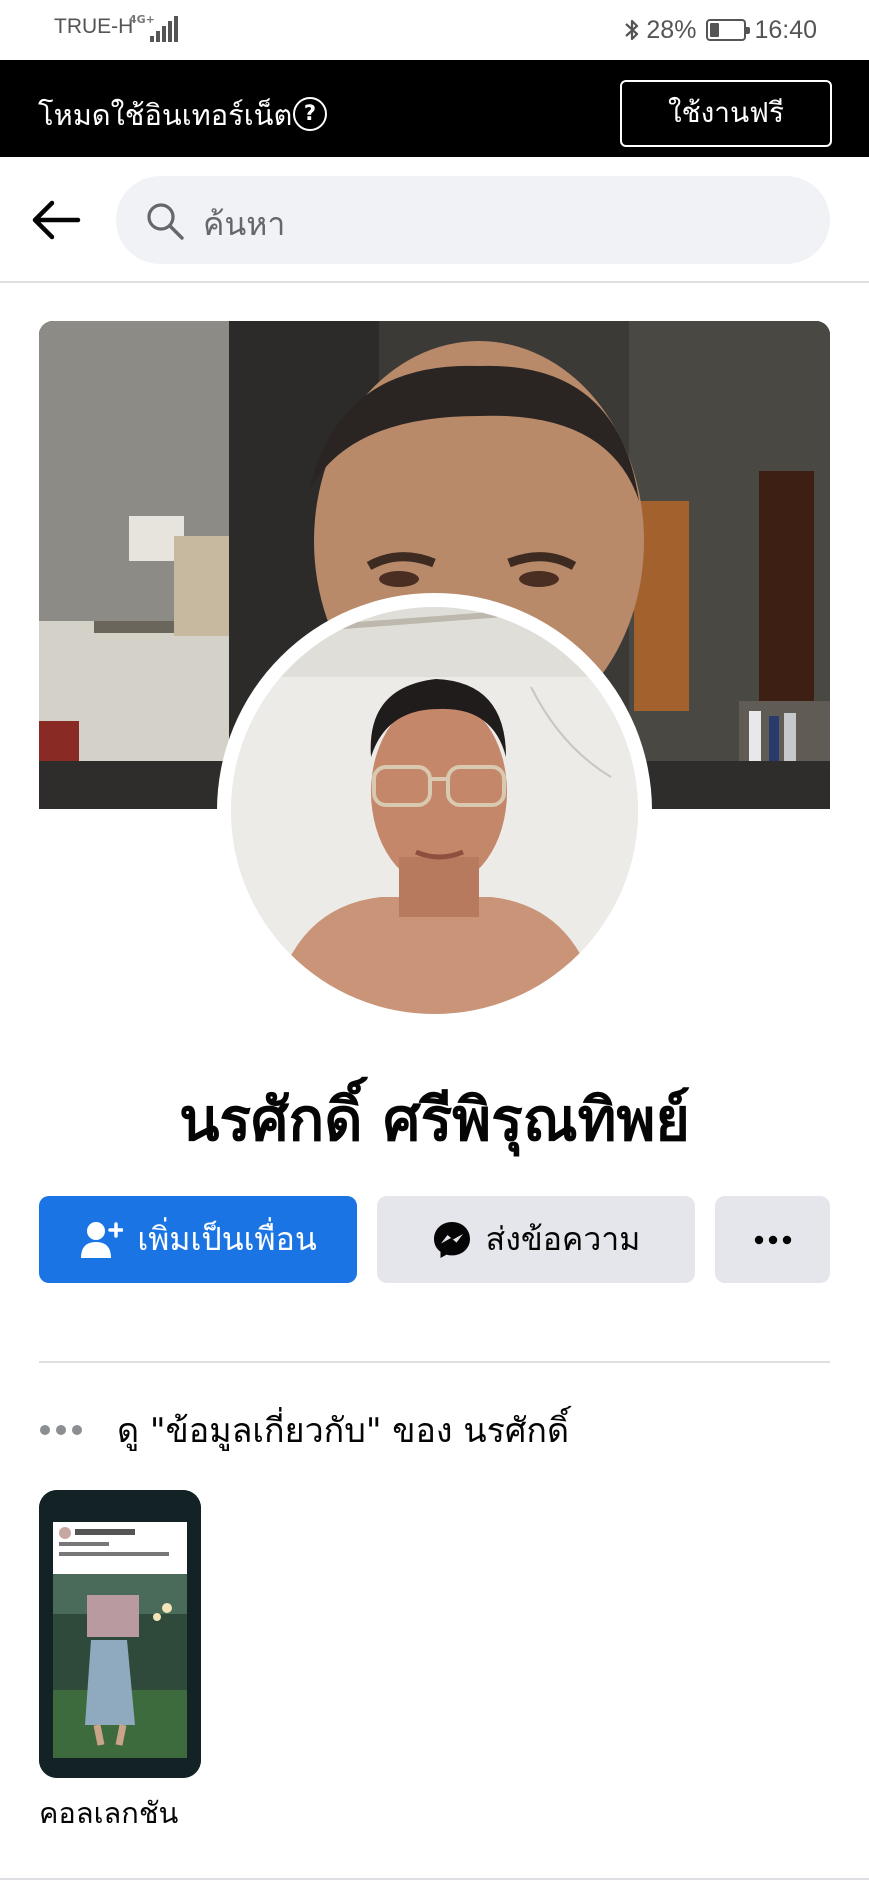  I want to click on ellipsis-icon, so click(61, 1430).